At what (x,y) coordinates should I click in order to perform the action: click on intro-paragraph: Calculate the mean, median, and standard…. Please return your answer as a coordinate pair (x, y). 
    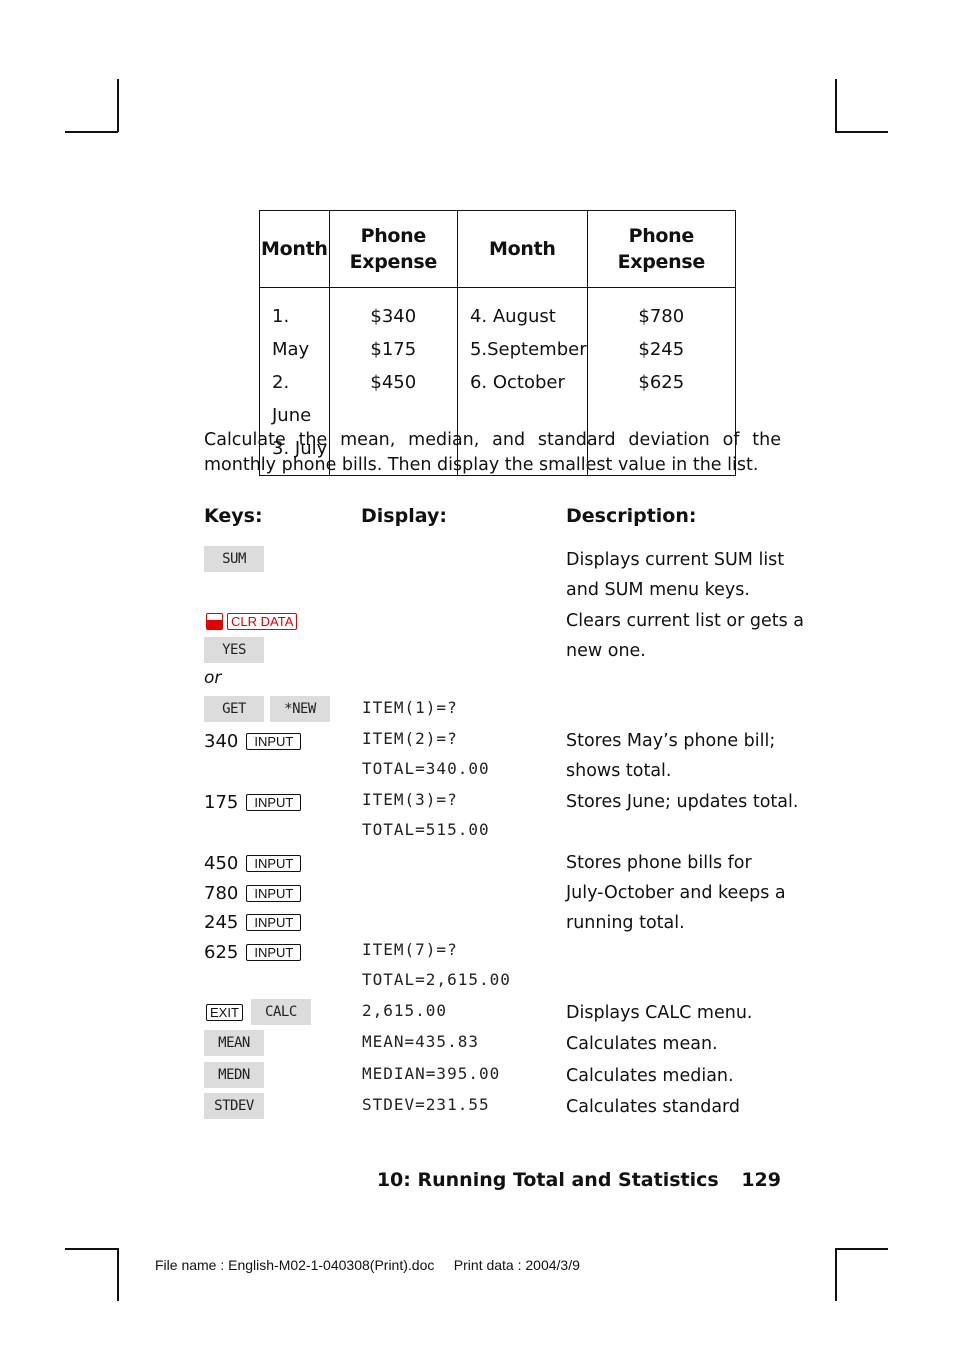
    Looking at the image, I should click on (492, 452).